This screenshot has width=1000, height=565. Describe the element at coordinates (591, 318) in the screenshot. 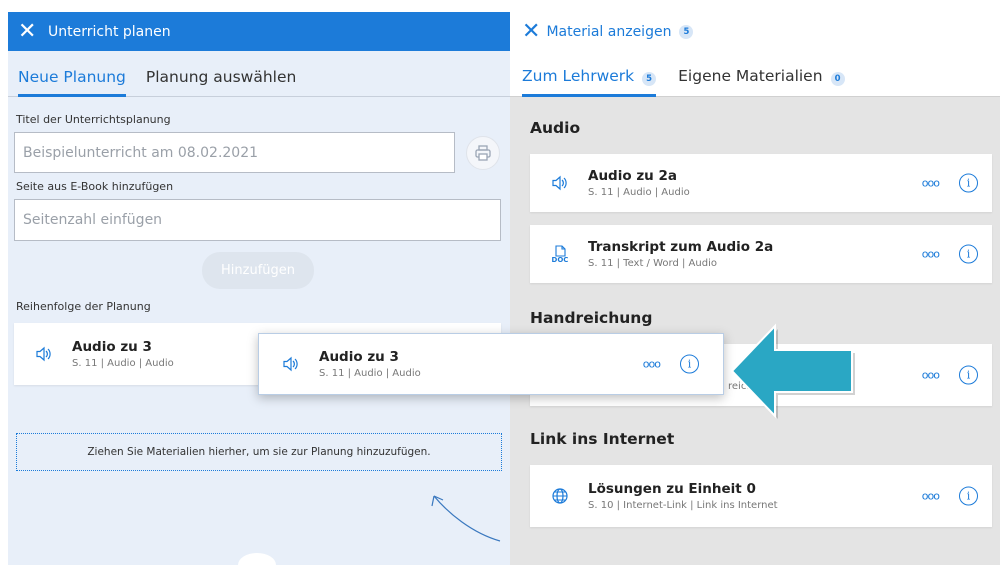

I see `section-title-handreichung: Handreichung` at that location.